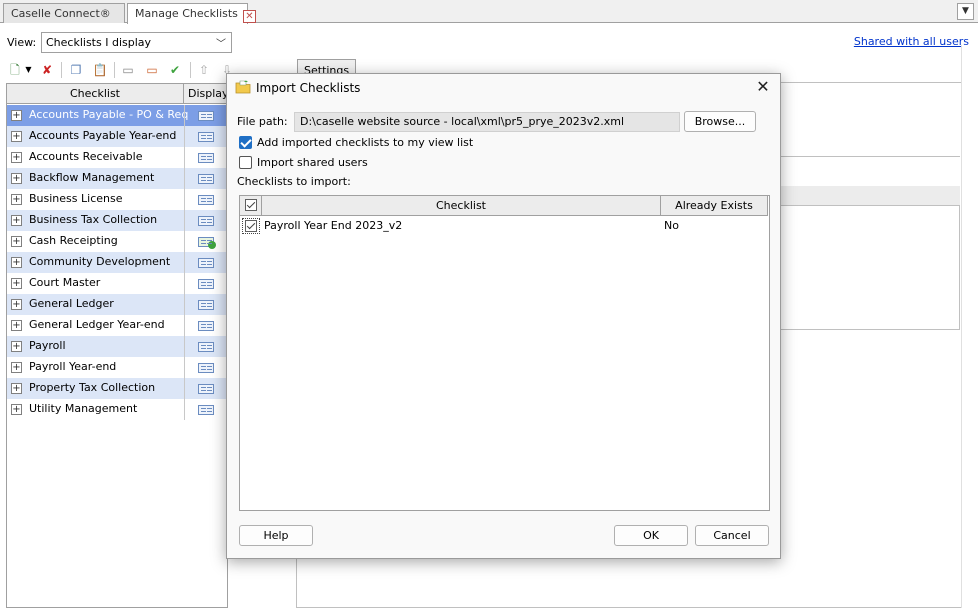  I want to click on table-row: + Payroll Year-end, so click(117, 367).